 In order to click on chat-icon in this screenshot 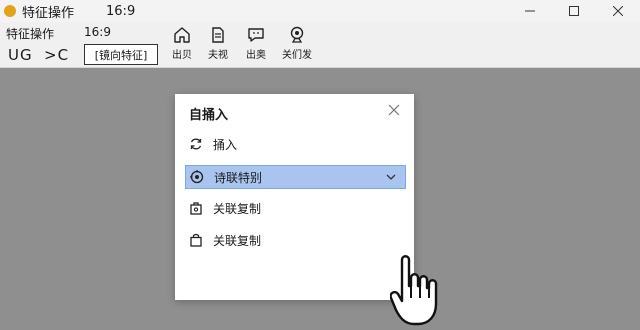, I will do `click(256, 35)`.